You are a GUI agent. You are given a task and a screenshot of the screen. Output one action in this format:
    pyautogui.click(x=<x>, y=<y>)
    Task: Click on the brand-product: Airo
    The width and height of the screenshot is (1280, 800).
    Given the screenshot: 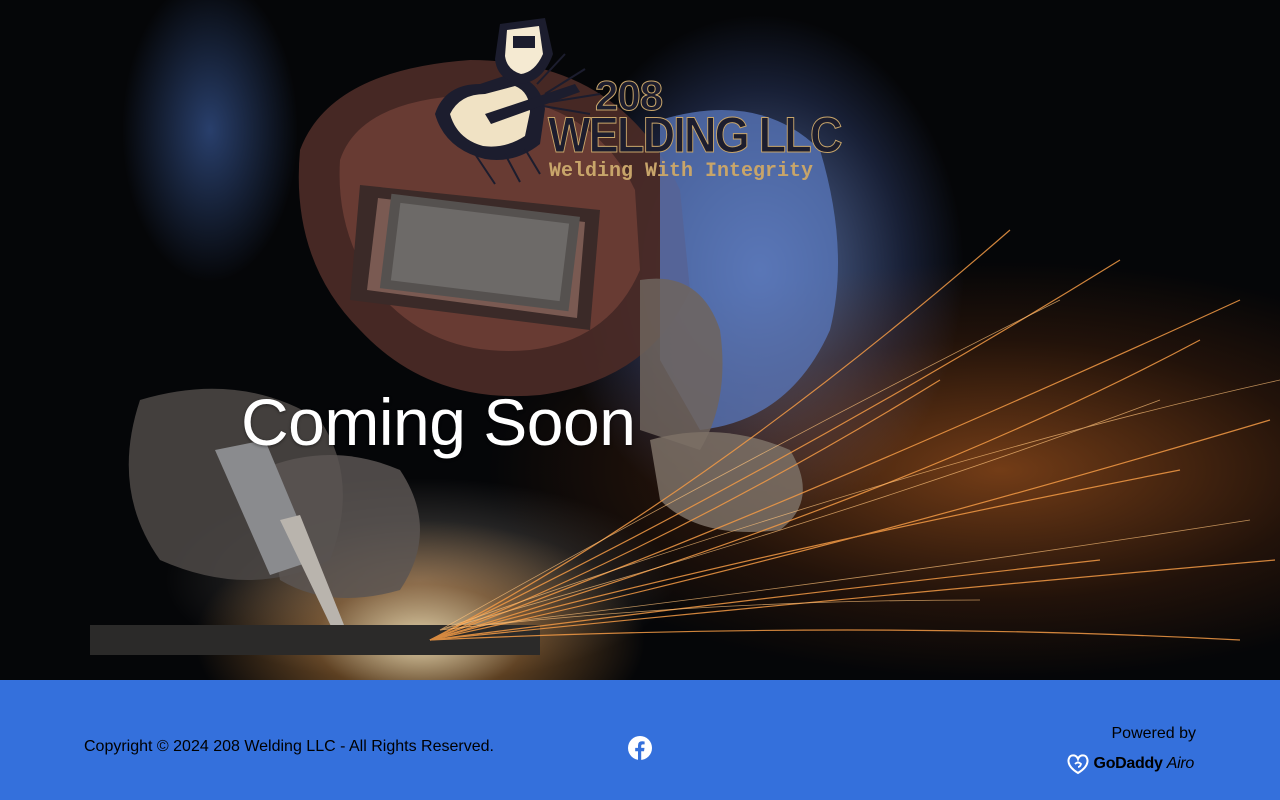 What is the action you would take?
    pyautogui.click(x=1180, y=763)
    